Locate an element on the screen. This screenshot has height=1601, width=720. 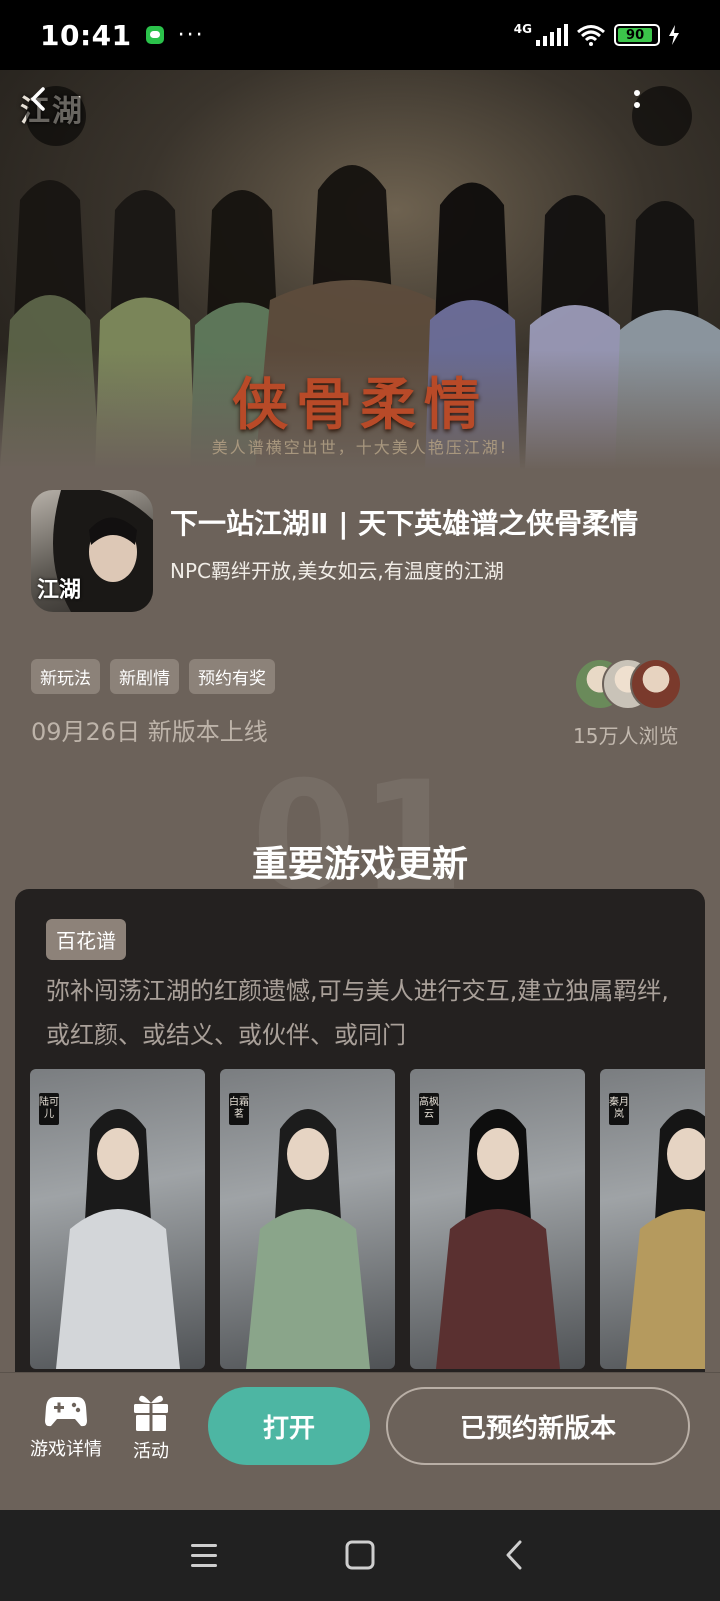
hero-title: 侠骨柔情 is located at coordinates (360, 405).